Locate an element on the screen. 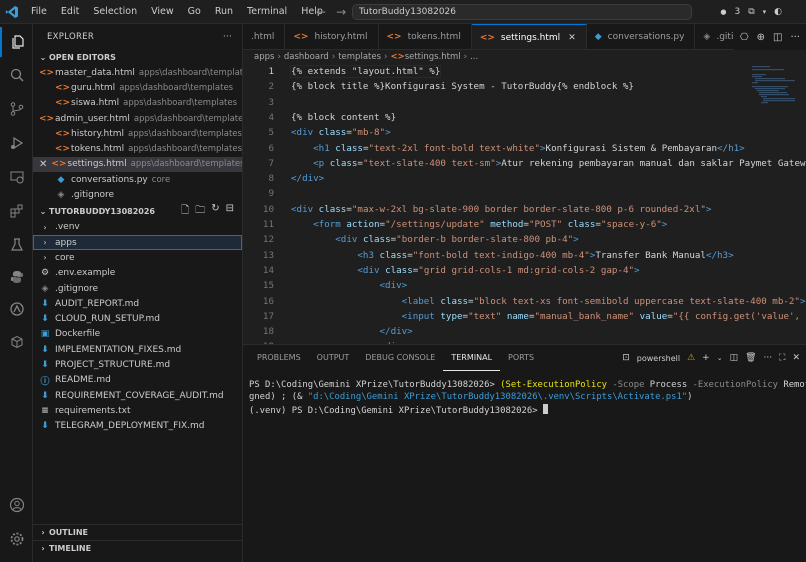 This screenshot has height=562, width=806. breadcrumb-item: settings.html is located at coordinates (433, 57).